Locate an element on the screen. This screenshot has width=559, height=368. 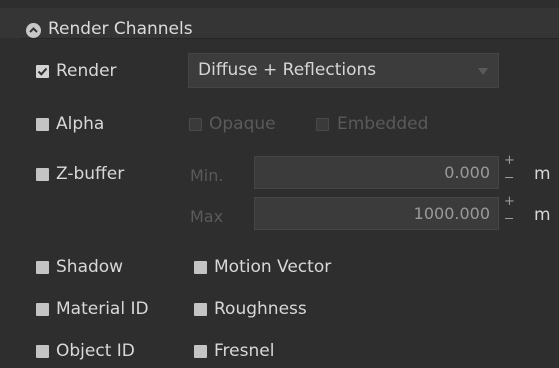
zbuffer-min-input is located at coordinates (376, 172).